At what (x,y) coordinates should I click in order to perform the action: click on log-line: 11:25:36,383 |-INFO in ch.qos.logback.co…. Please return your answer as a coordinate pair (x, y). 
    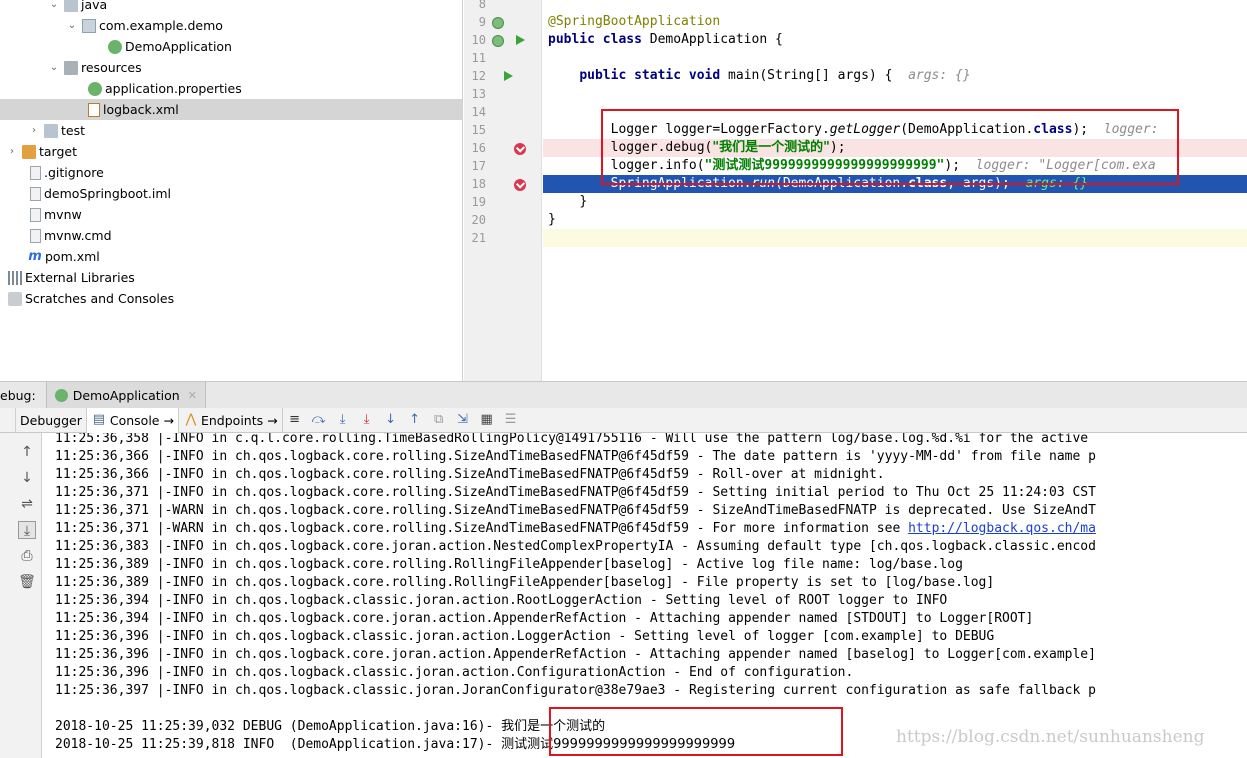
    Looking at the image, I should click on (575, 546).